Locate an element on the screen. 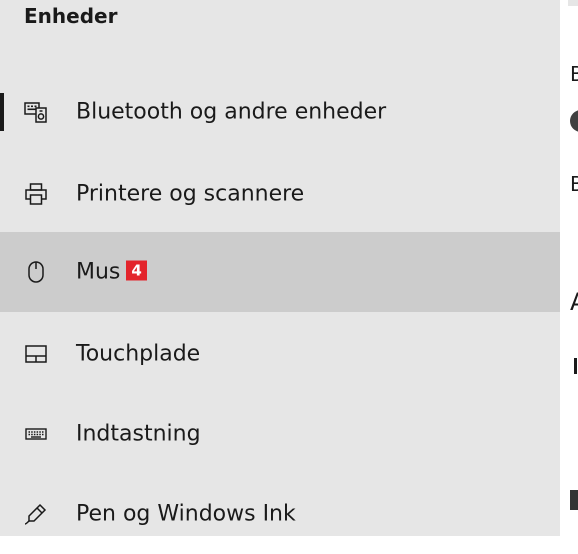 Image resolution: width=578 pixels, height=554 pixels. sidebar-item-printers: Printere og scannere is located at coordinates (280, 194).